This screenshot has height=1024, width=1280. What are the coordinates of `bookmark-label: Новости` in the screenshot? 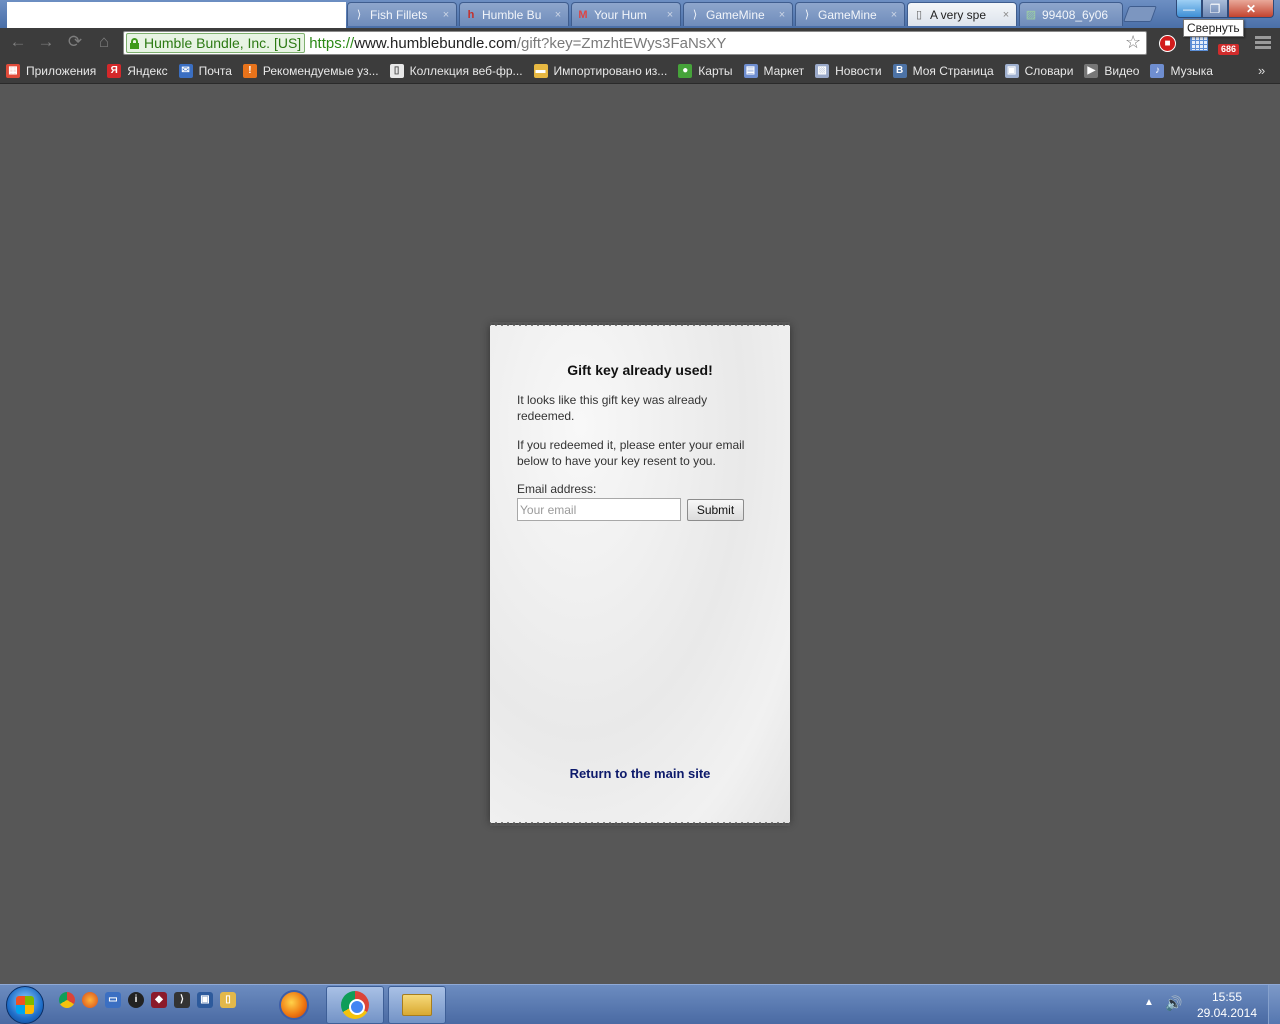 It's located at (858, 70).